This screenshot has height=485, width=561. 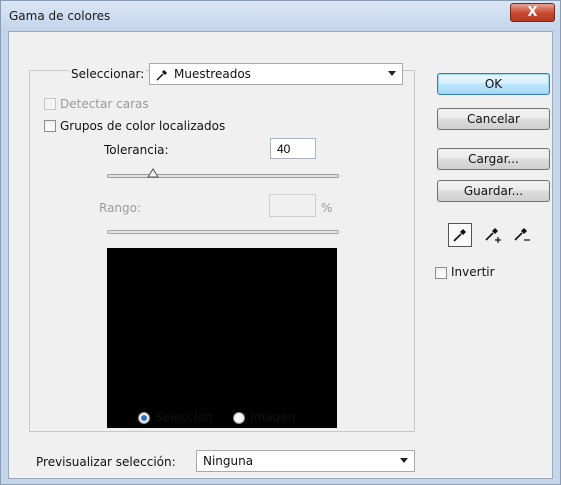 I want to click on close-button: X, so click(x=532, y=12).